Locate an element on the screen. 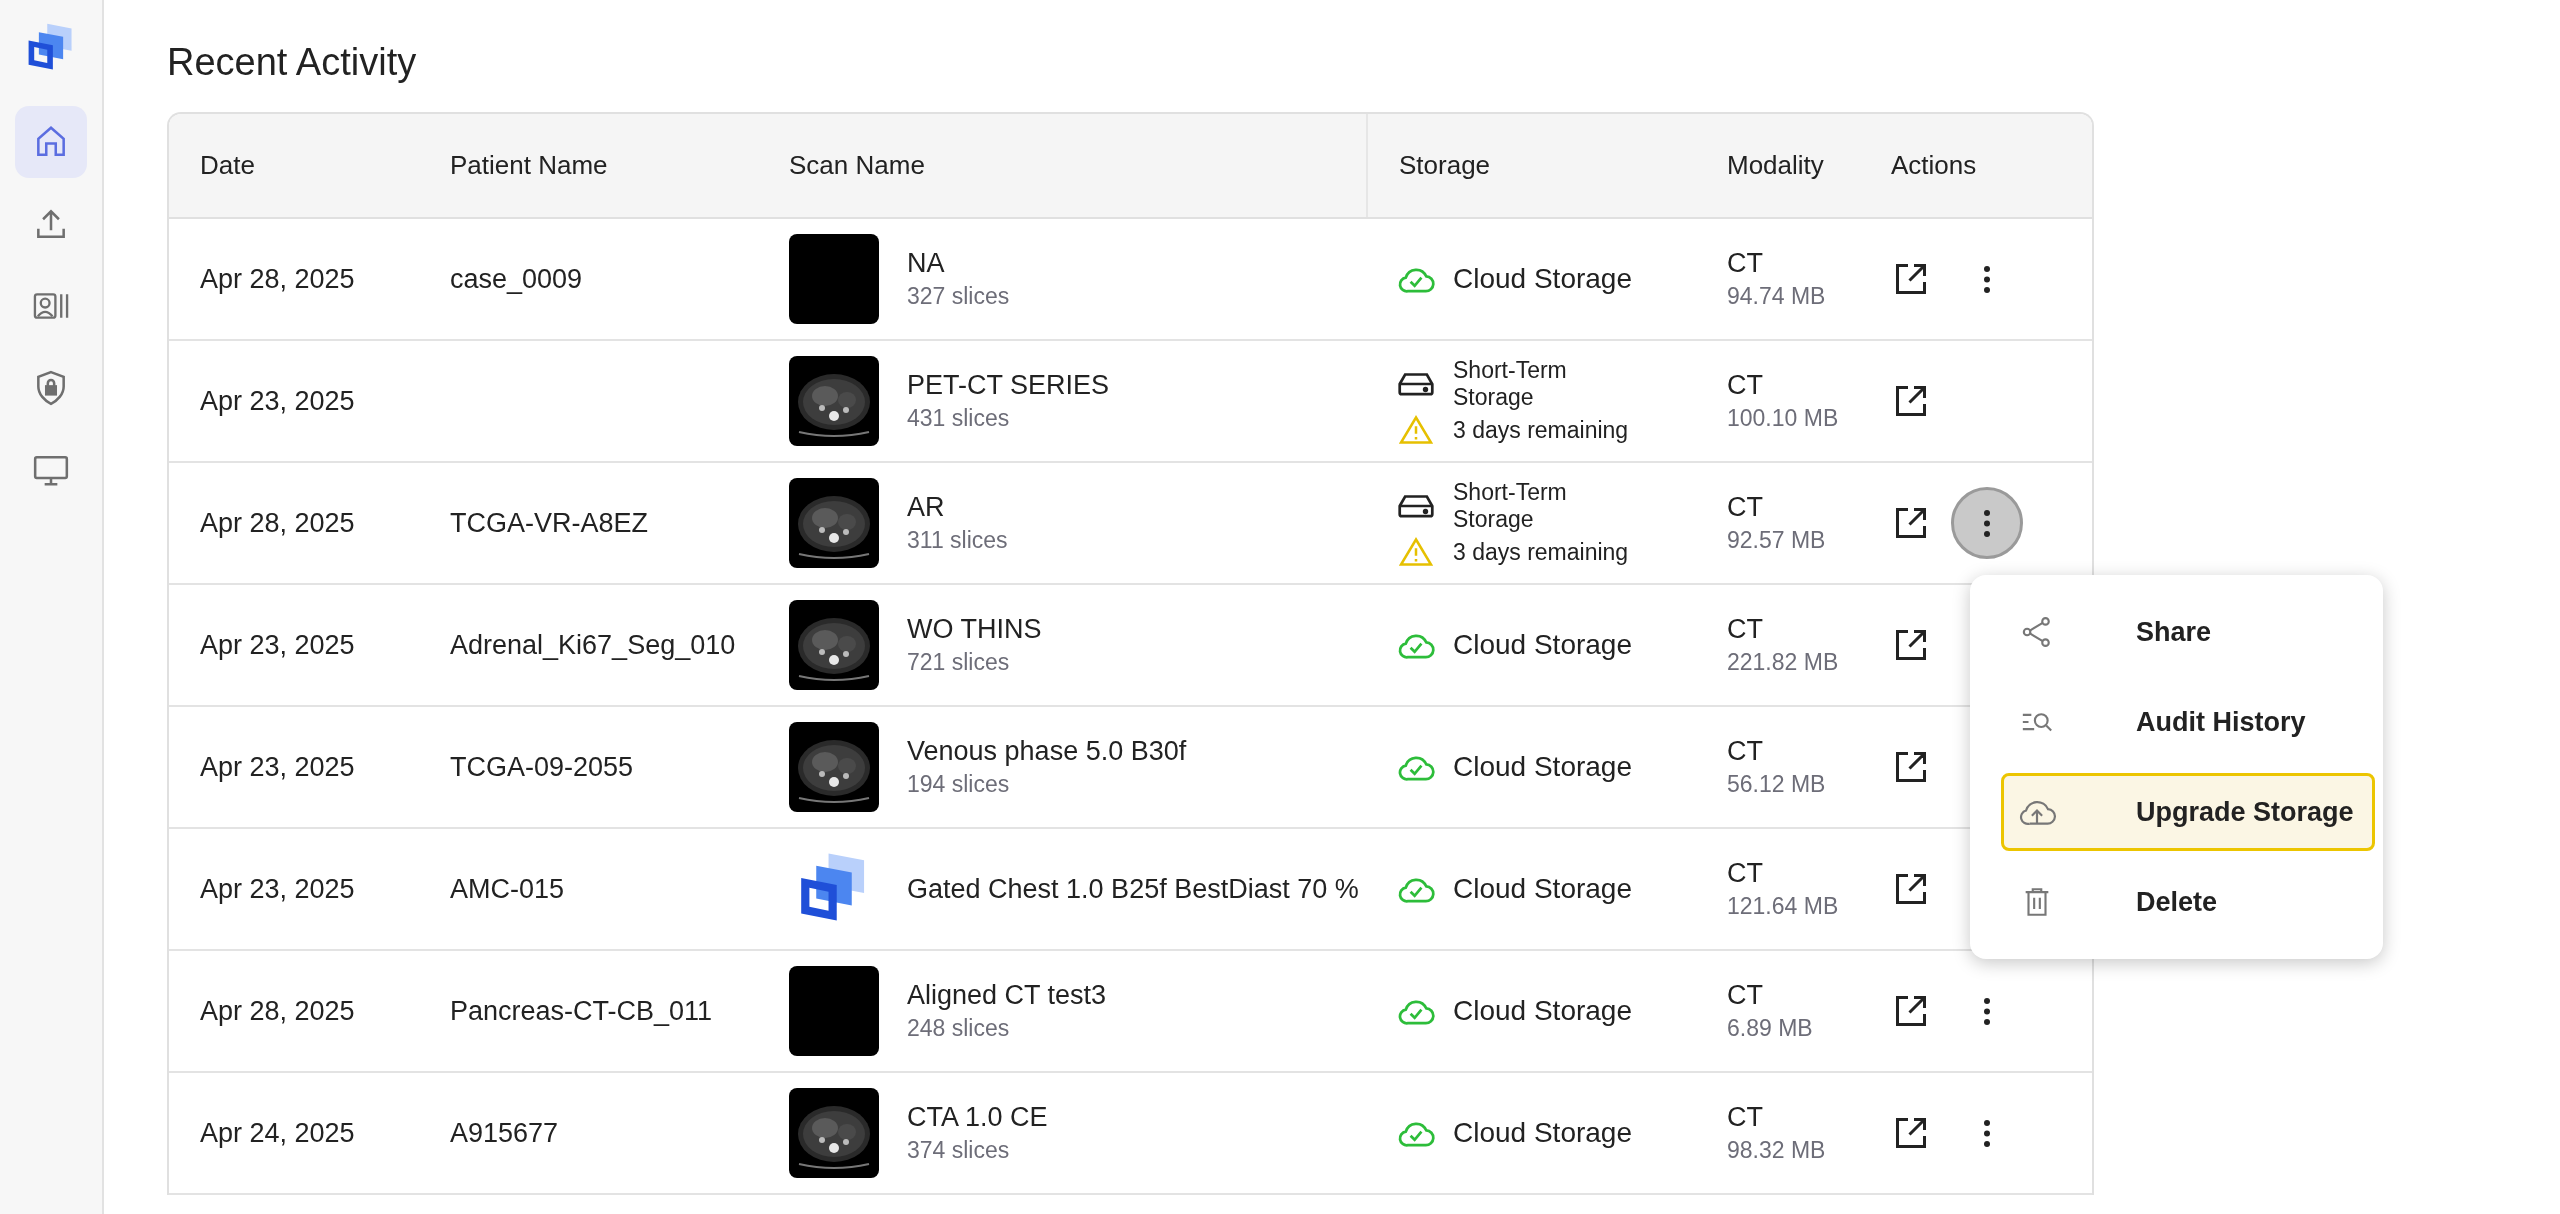  slice-count: 311 slices is located at coordinates (957, 540).